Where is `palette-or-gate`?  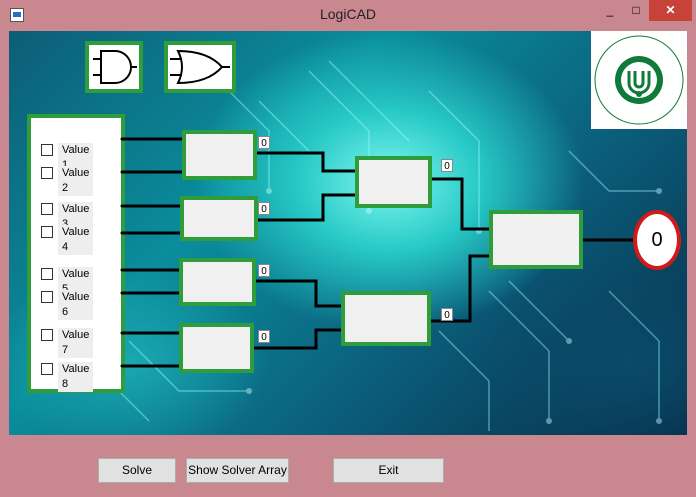
palette-or-gate is located at coordinates (200, 67).